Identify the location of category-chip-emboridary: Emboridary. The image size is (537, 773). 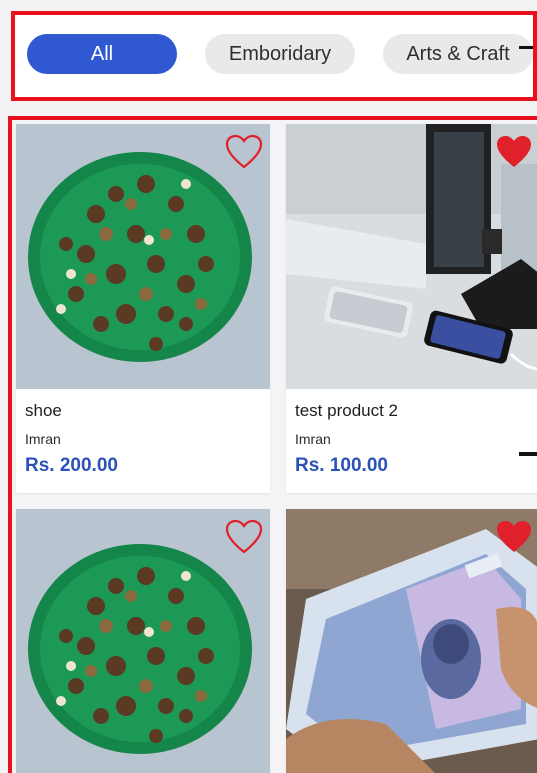
(280, 54).